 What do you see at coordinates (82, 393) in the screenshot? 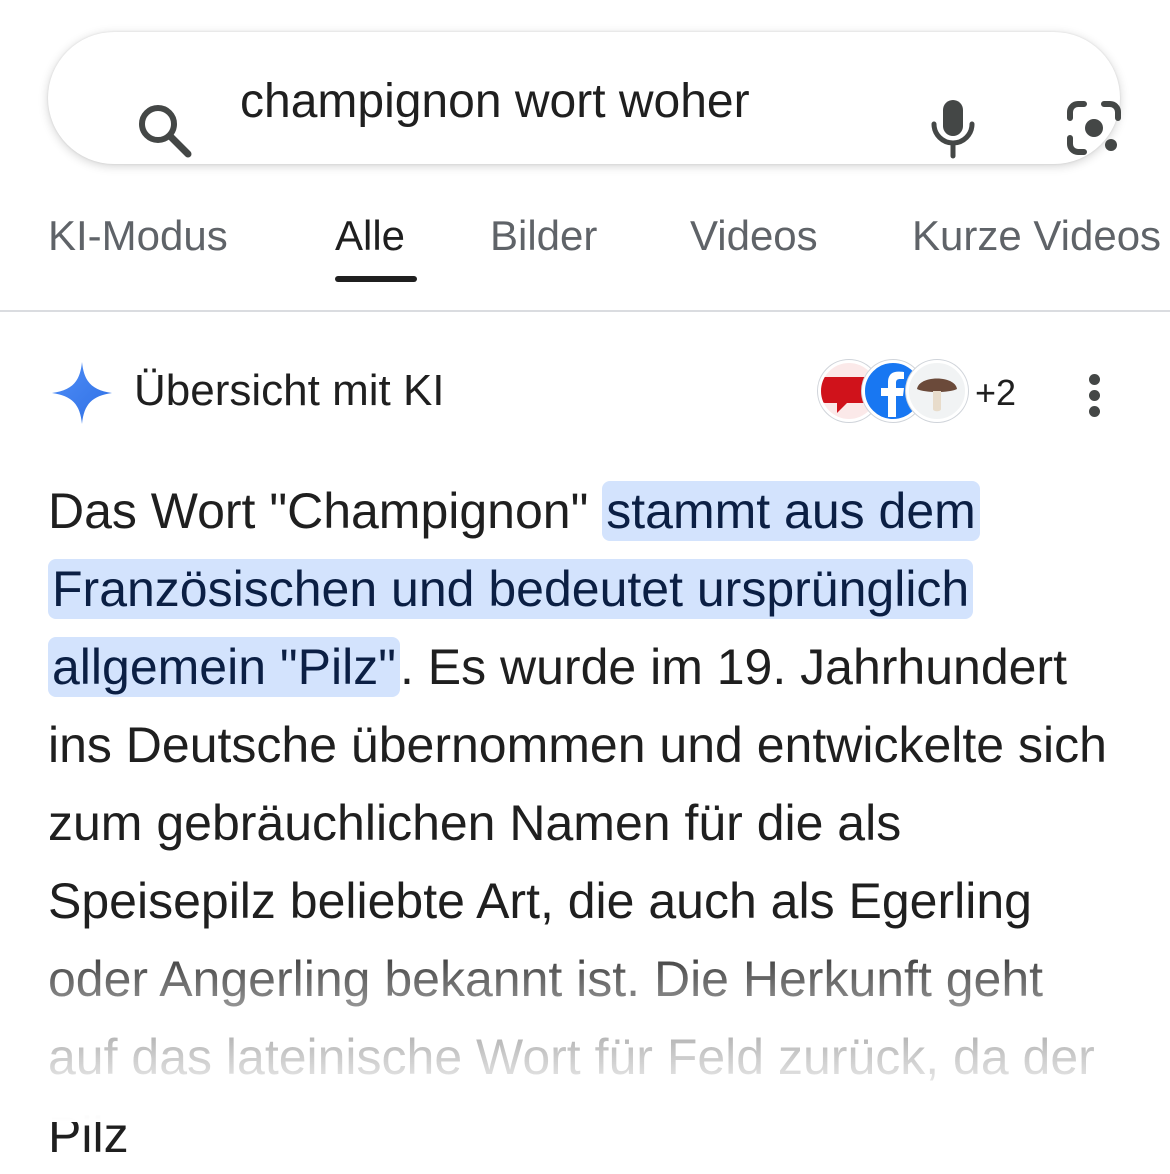
I see `ai-sparkle-icon` at bounding box center [82, 393].